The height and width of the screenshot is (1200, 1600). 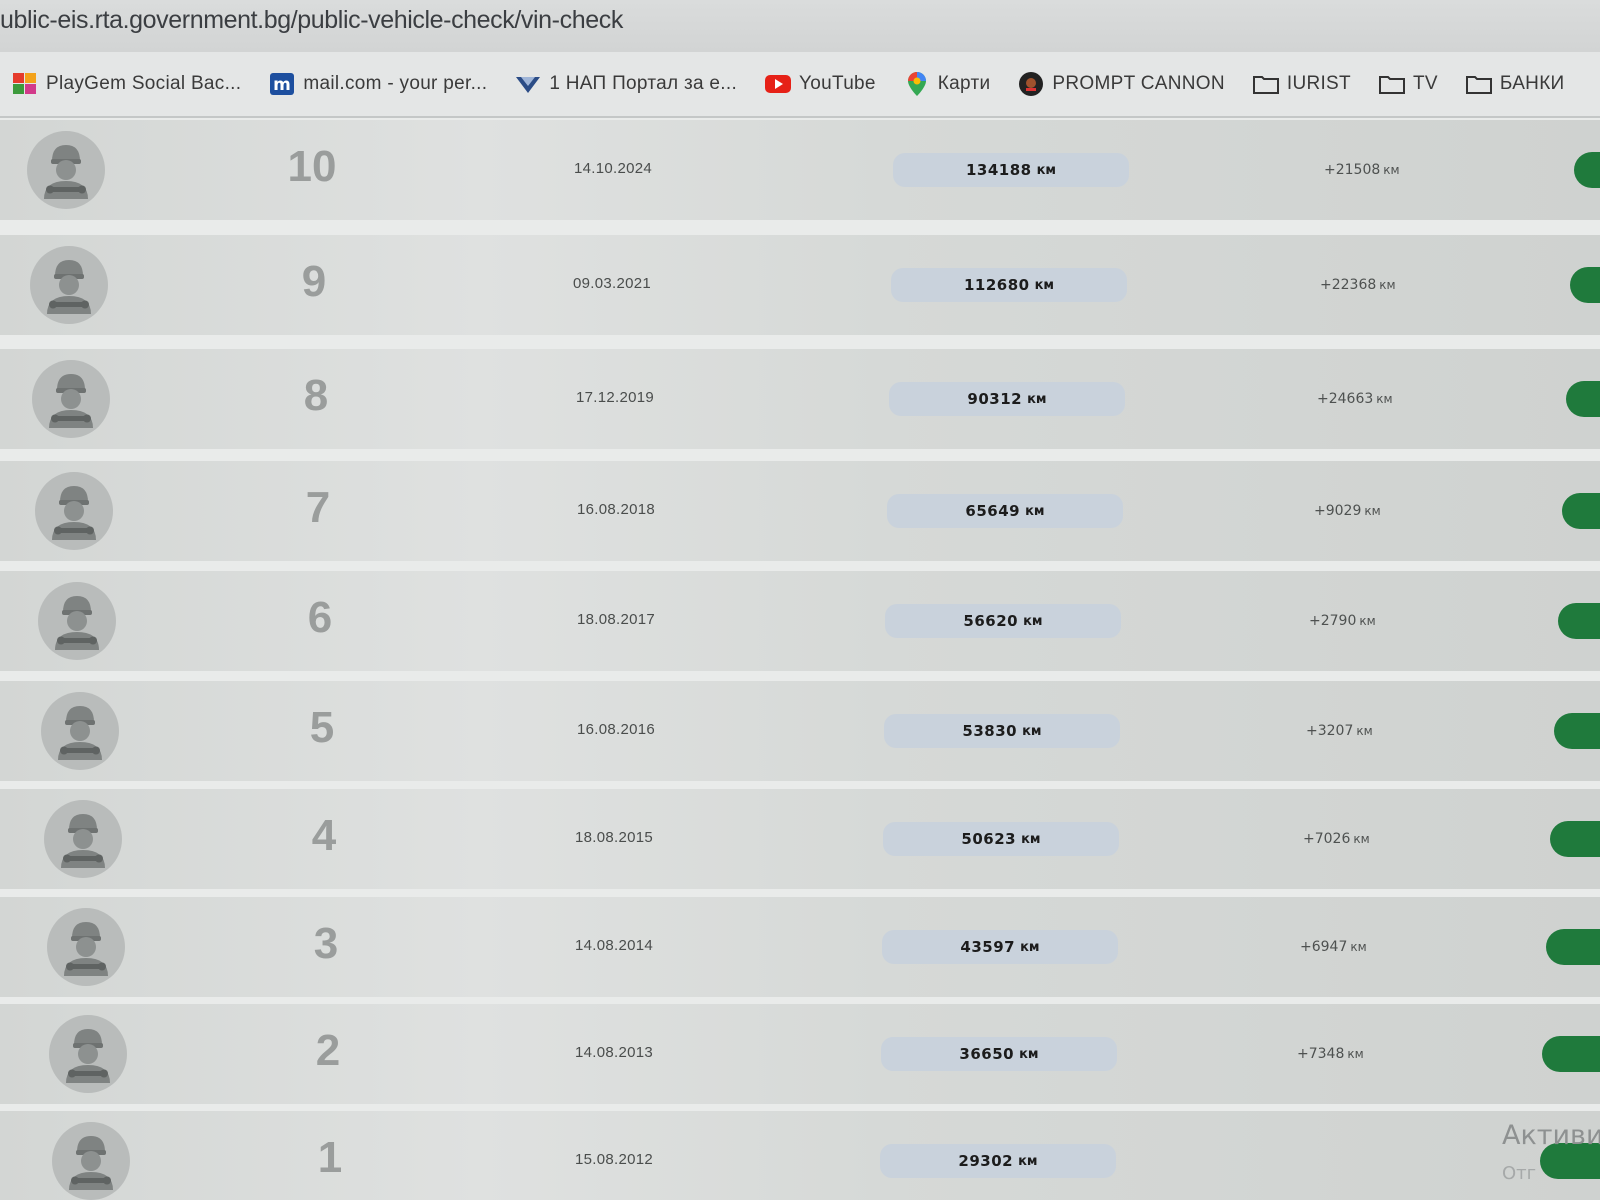 I want to click on mileage-difference-value: +9029, so click(x=1338, y=511).